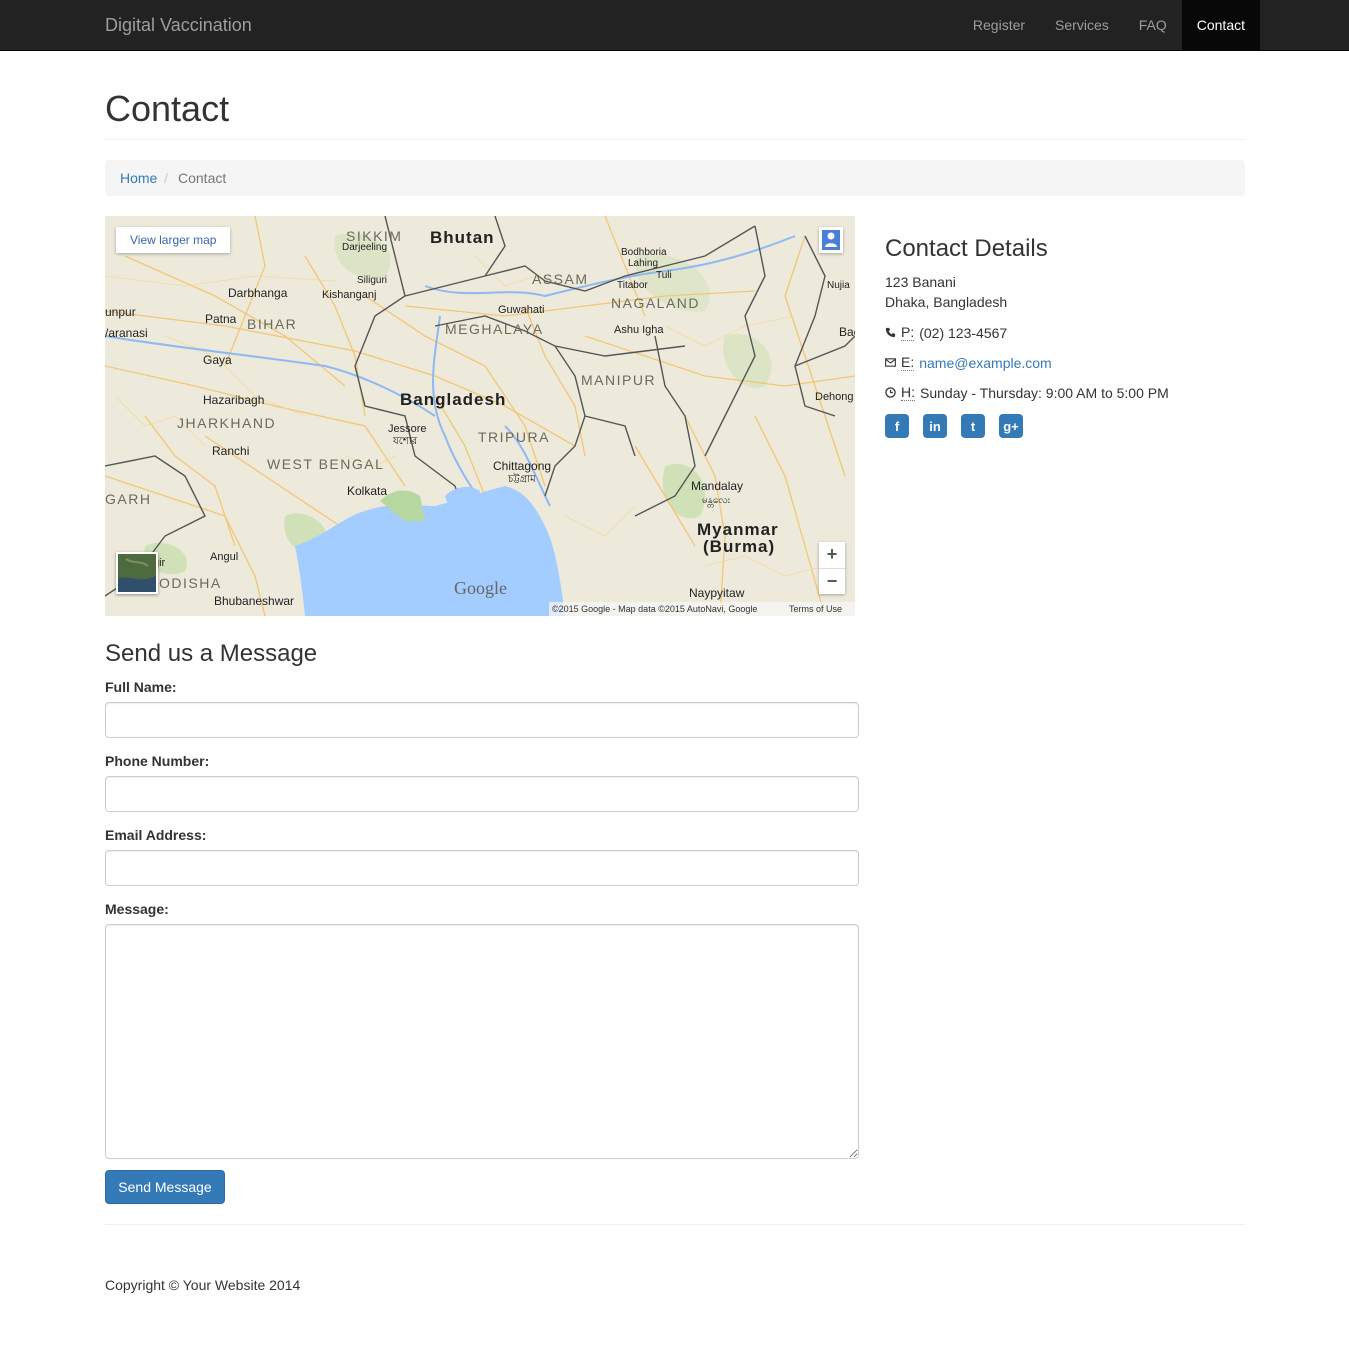 Image resolution: width=1349 pixels, height=1355 pixels. What do you see at coordinates (482, 868) in the screenshot?
I see `email-address-input` at bounding box center [482, 868].